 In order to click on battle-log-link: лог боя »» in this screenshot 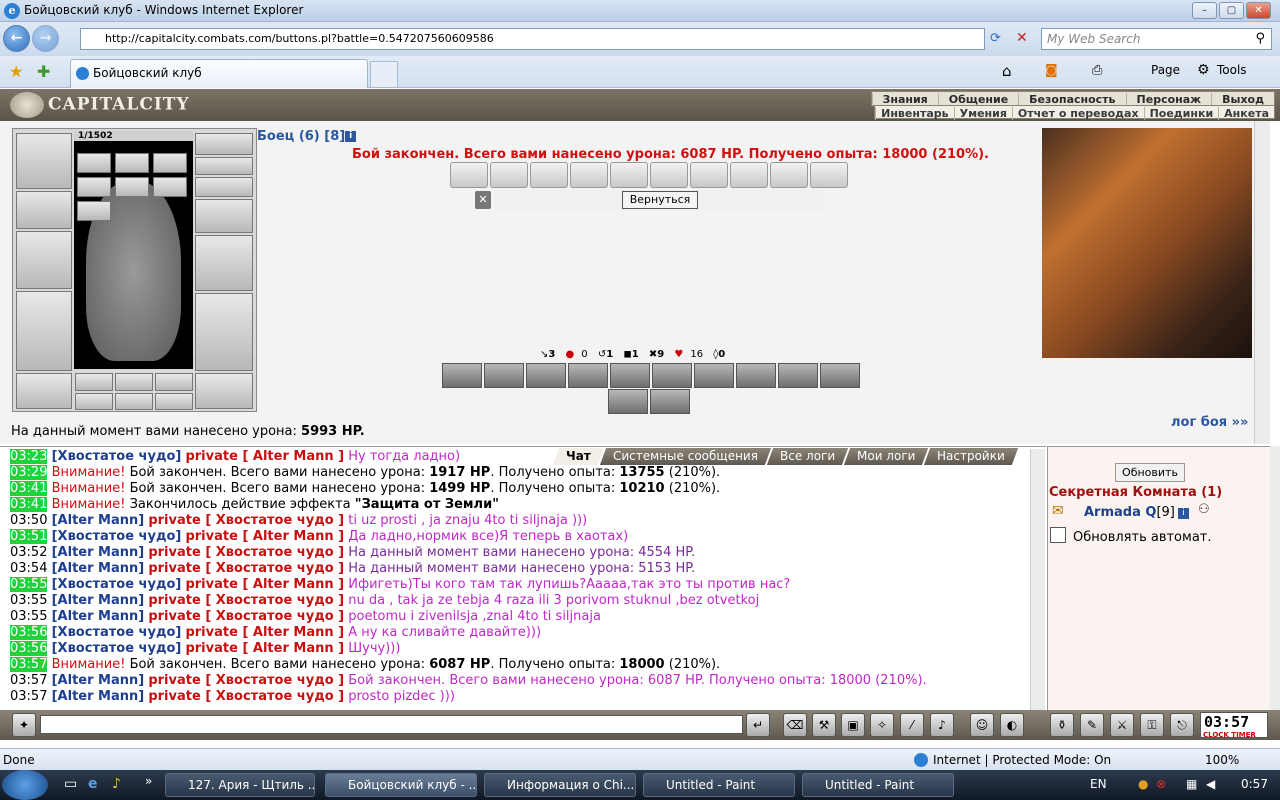, I will do `click(1209, 422)`.